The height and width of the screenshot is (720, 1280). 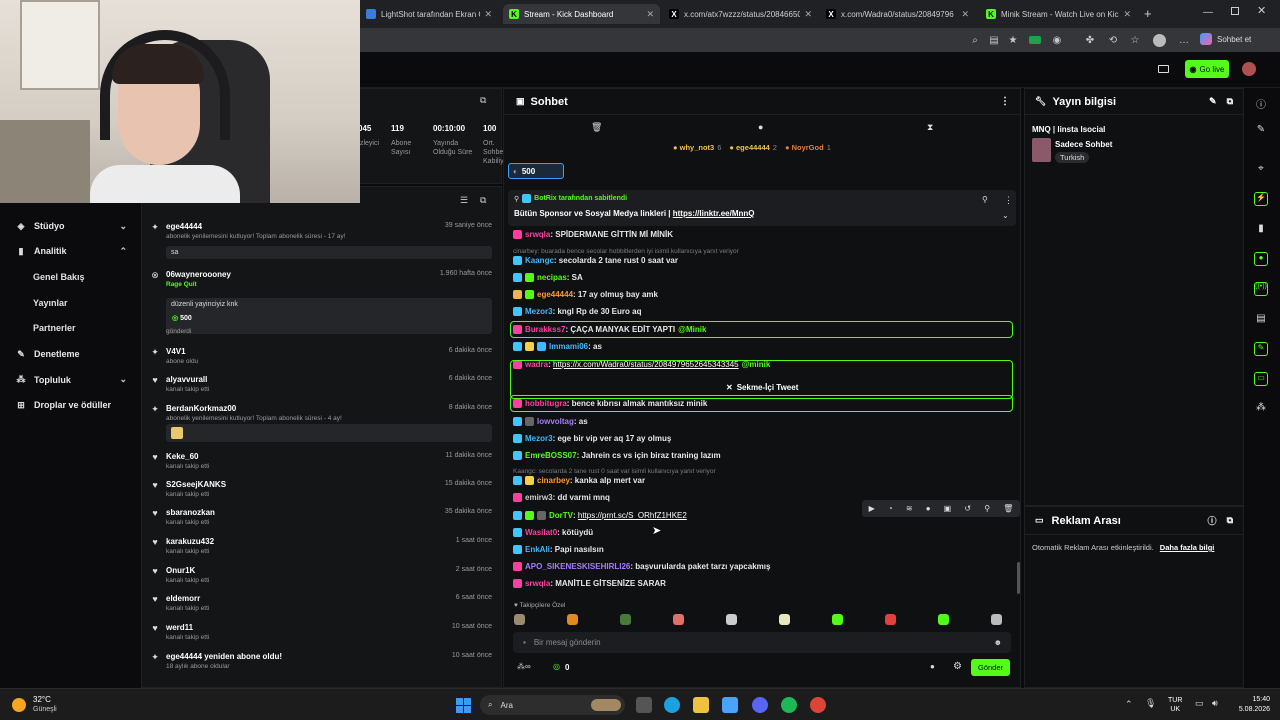 I want to click on chat-message: Mezor3: kngl Rp de 30 Euro aq, so click(x=577, y=311).